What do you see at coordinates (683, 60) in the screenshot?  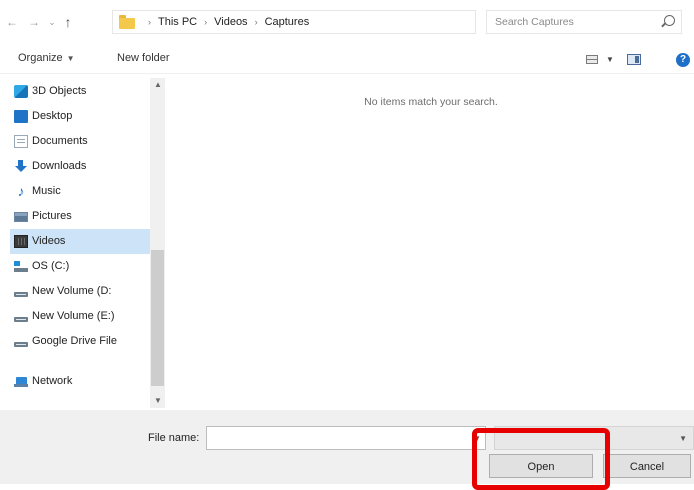 I see `help-icon: ?` at bounding box center [683, 60].